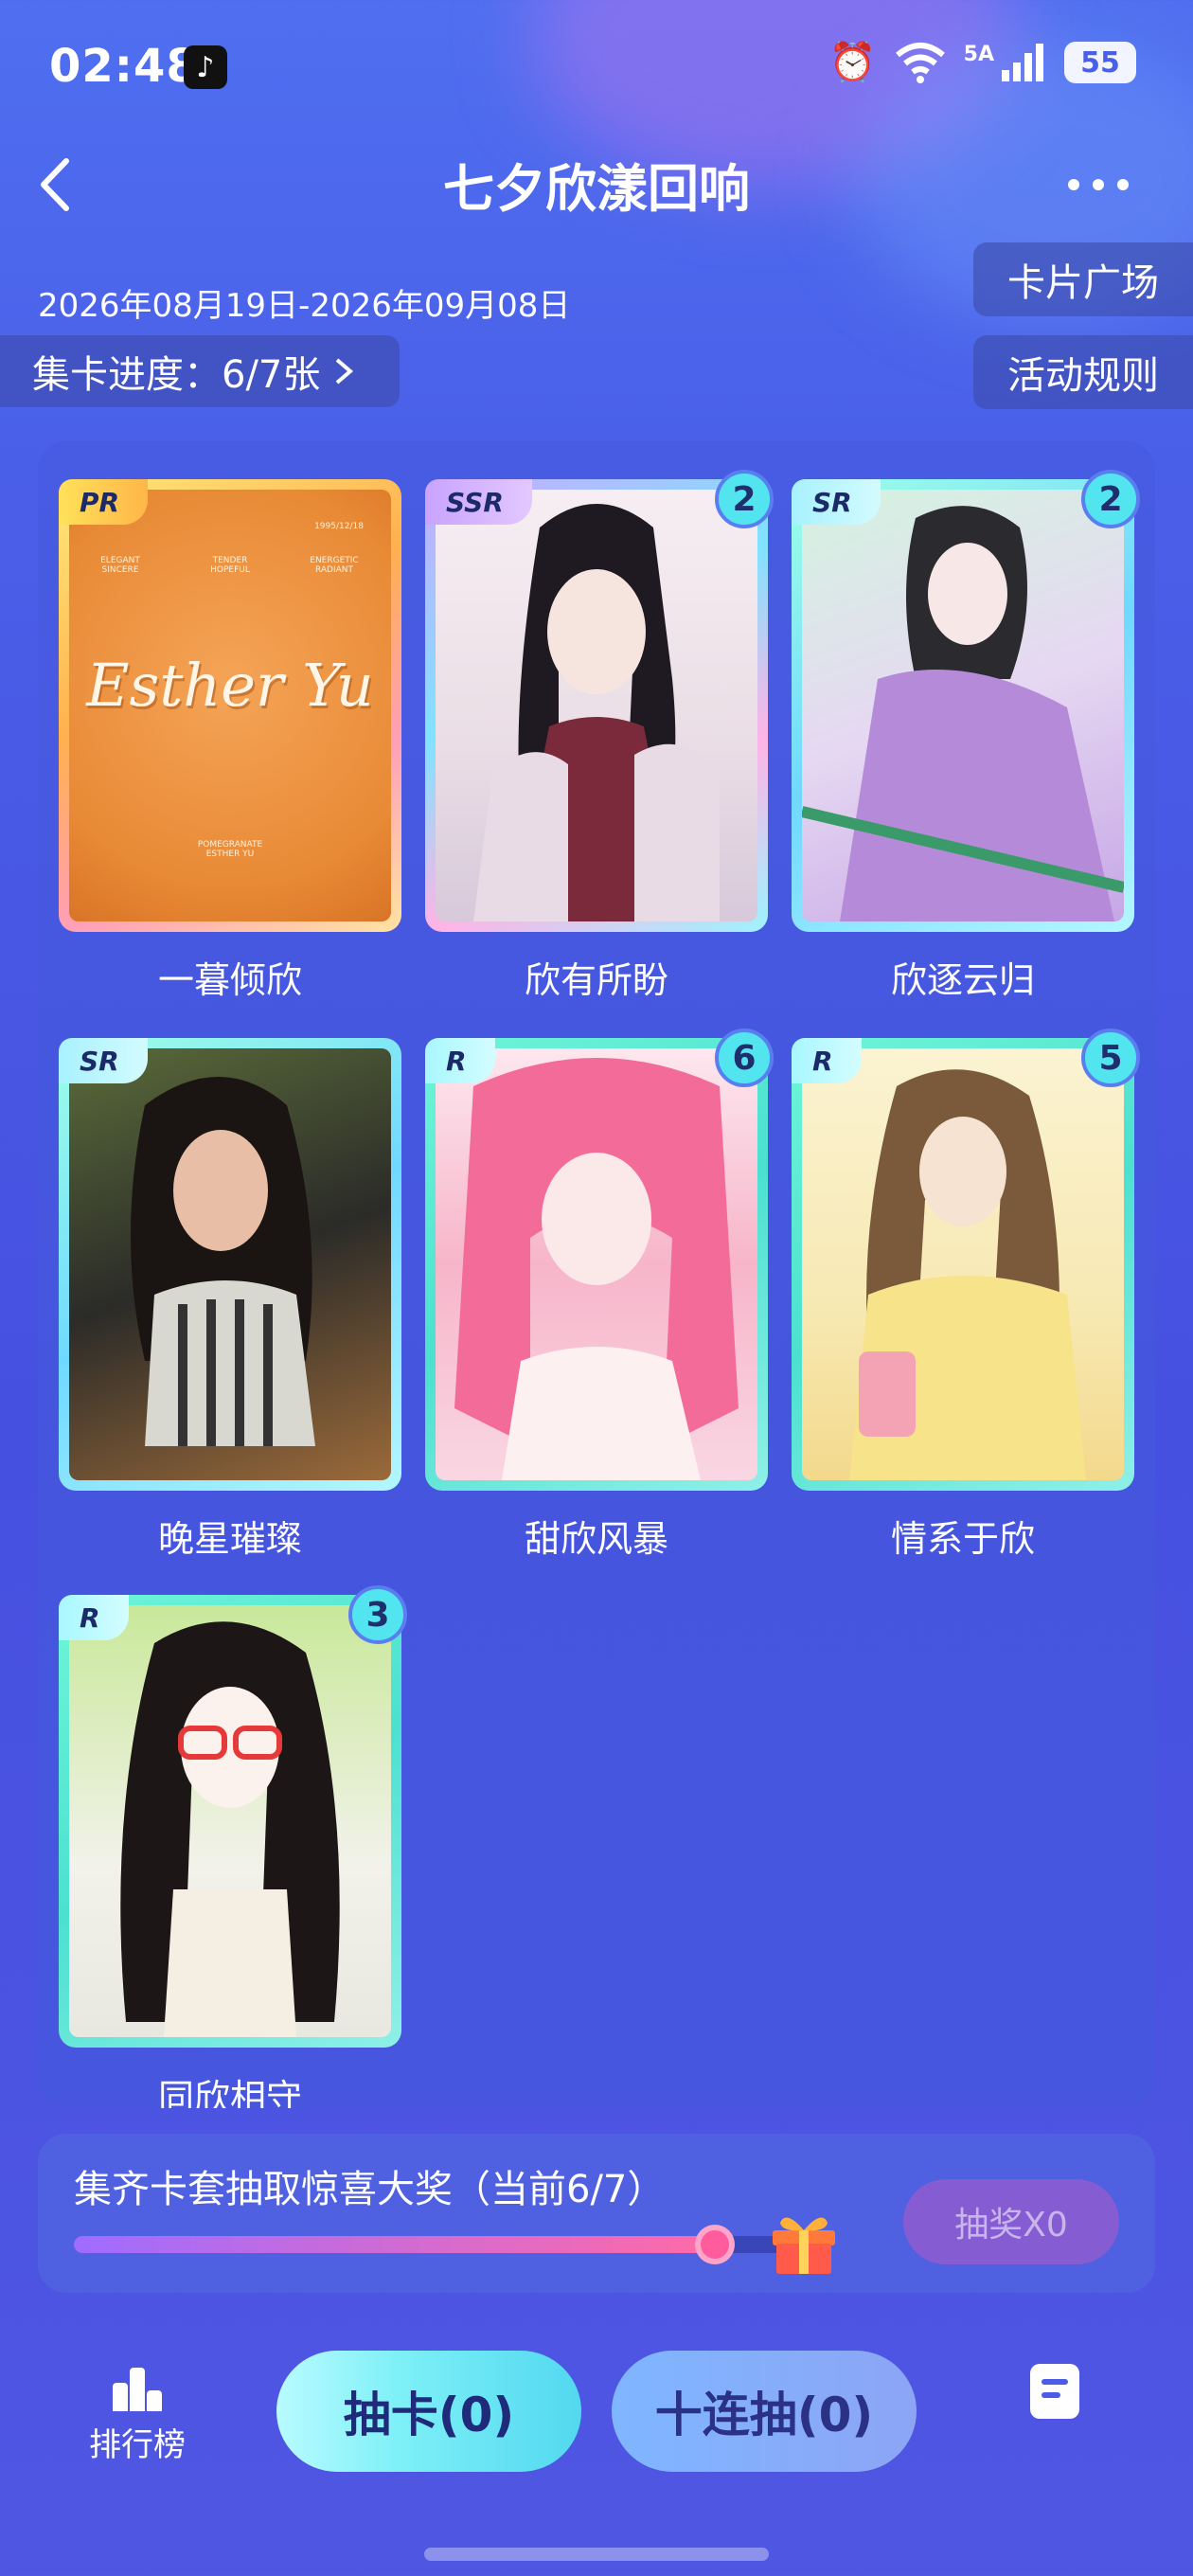 The height and width of the screenshot is (2576, 1193). Describe the element at coordinates (920, 63) in the screenshot. I see `wifi-icon` at that location.